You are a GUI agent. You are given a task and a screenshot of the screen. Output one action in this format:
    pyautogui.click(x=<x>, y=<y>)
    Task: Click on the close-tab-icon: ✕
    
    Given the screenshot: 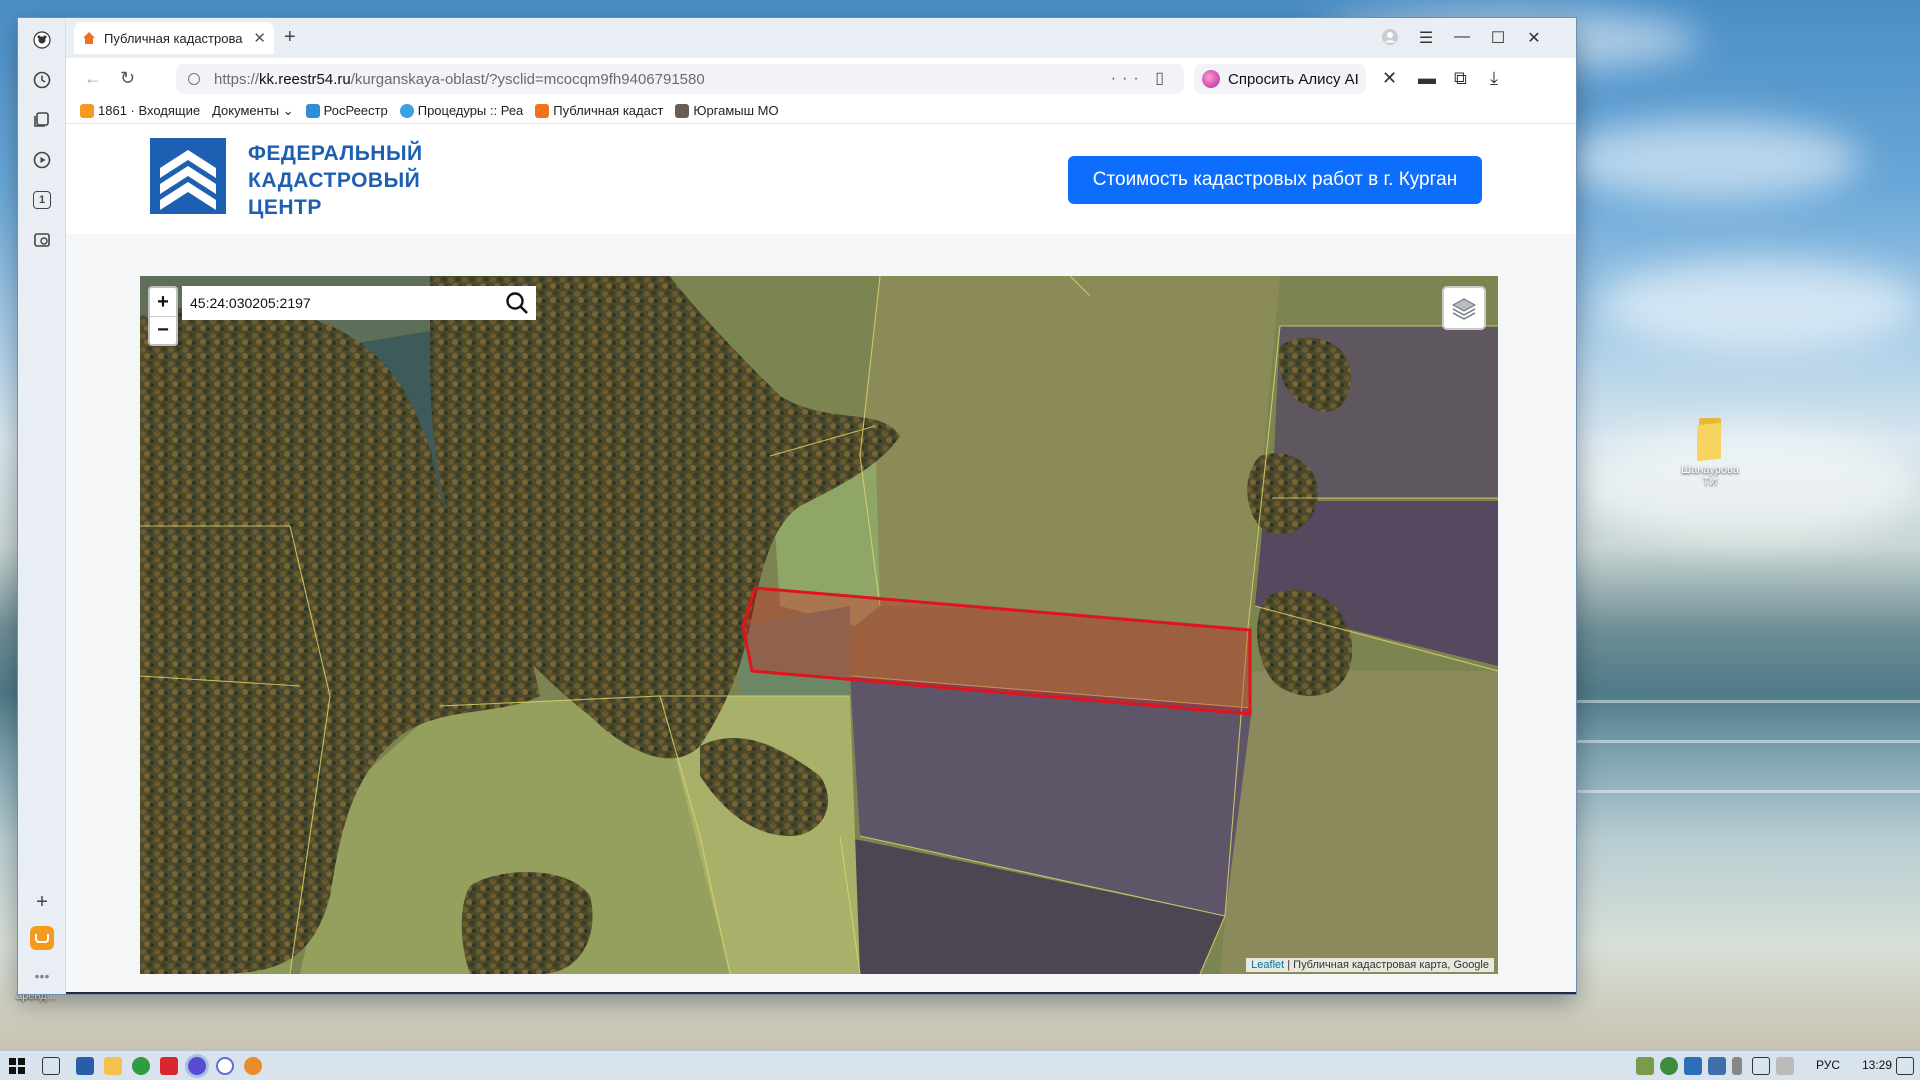 What is the action you would take?
    pyautogui.click(x=259, y=38)
    